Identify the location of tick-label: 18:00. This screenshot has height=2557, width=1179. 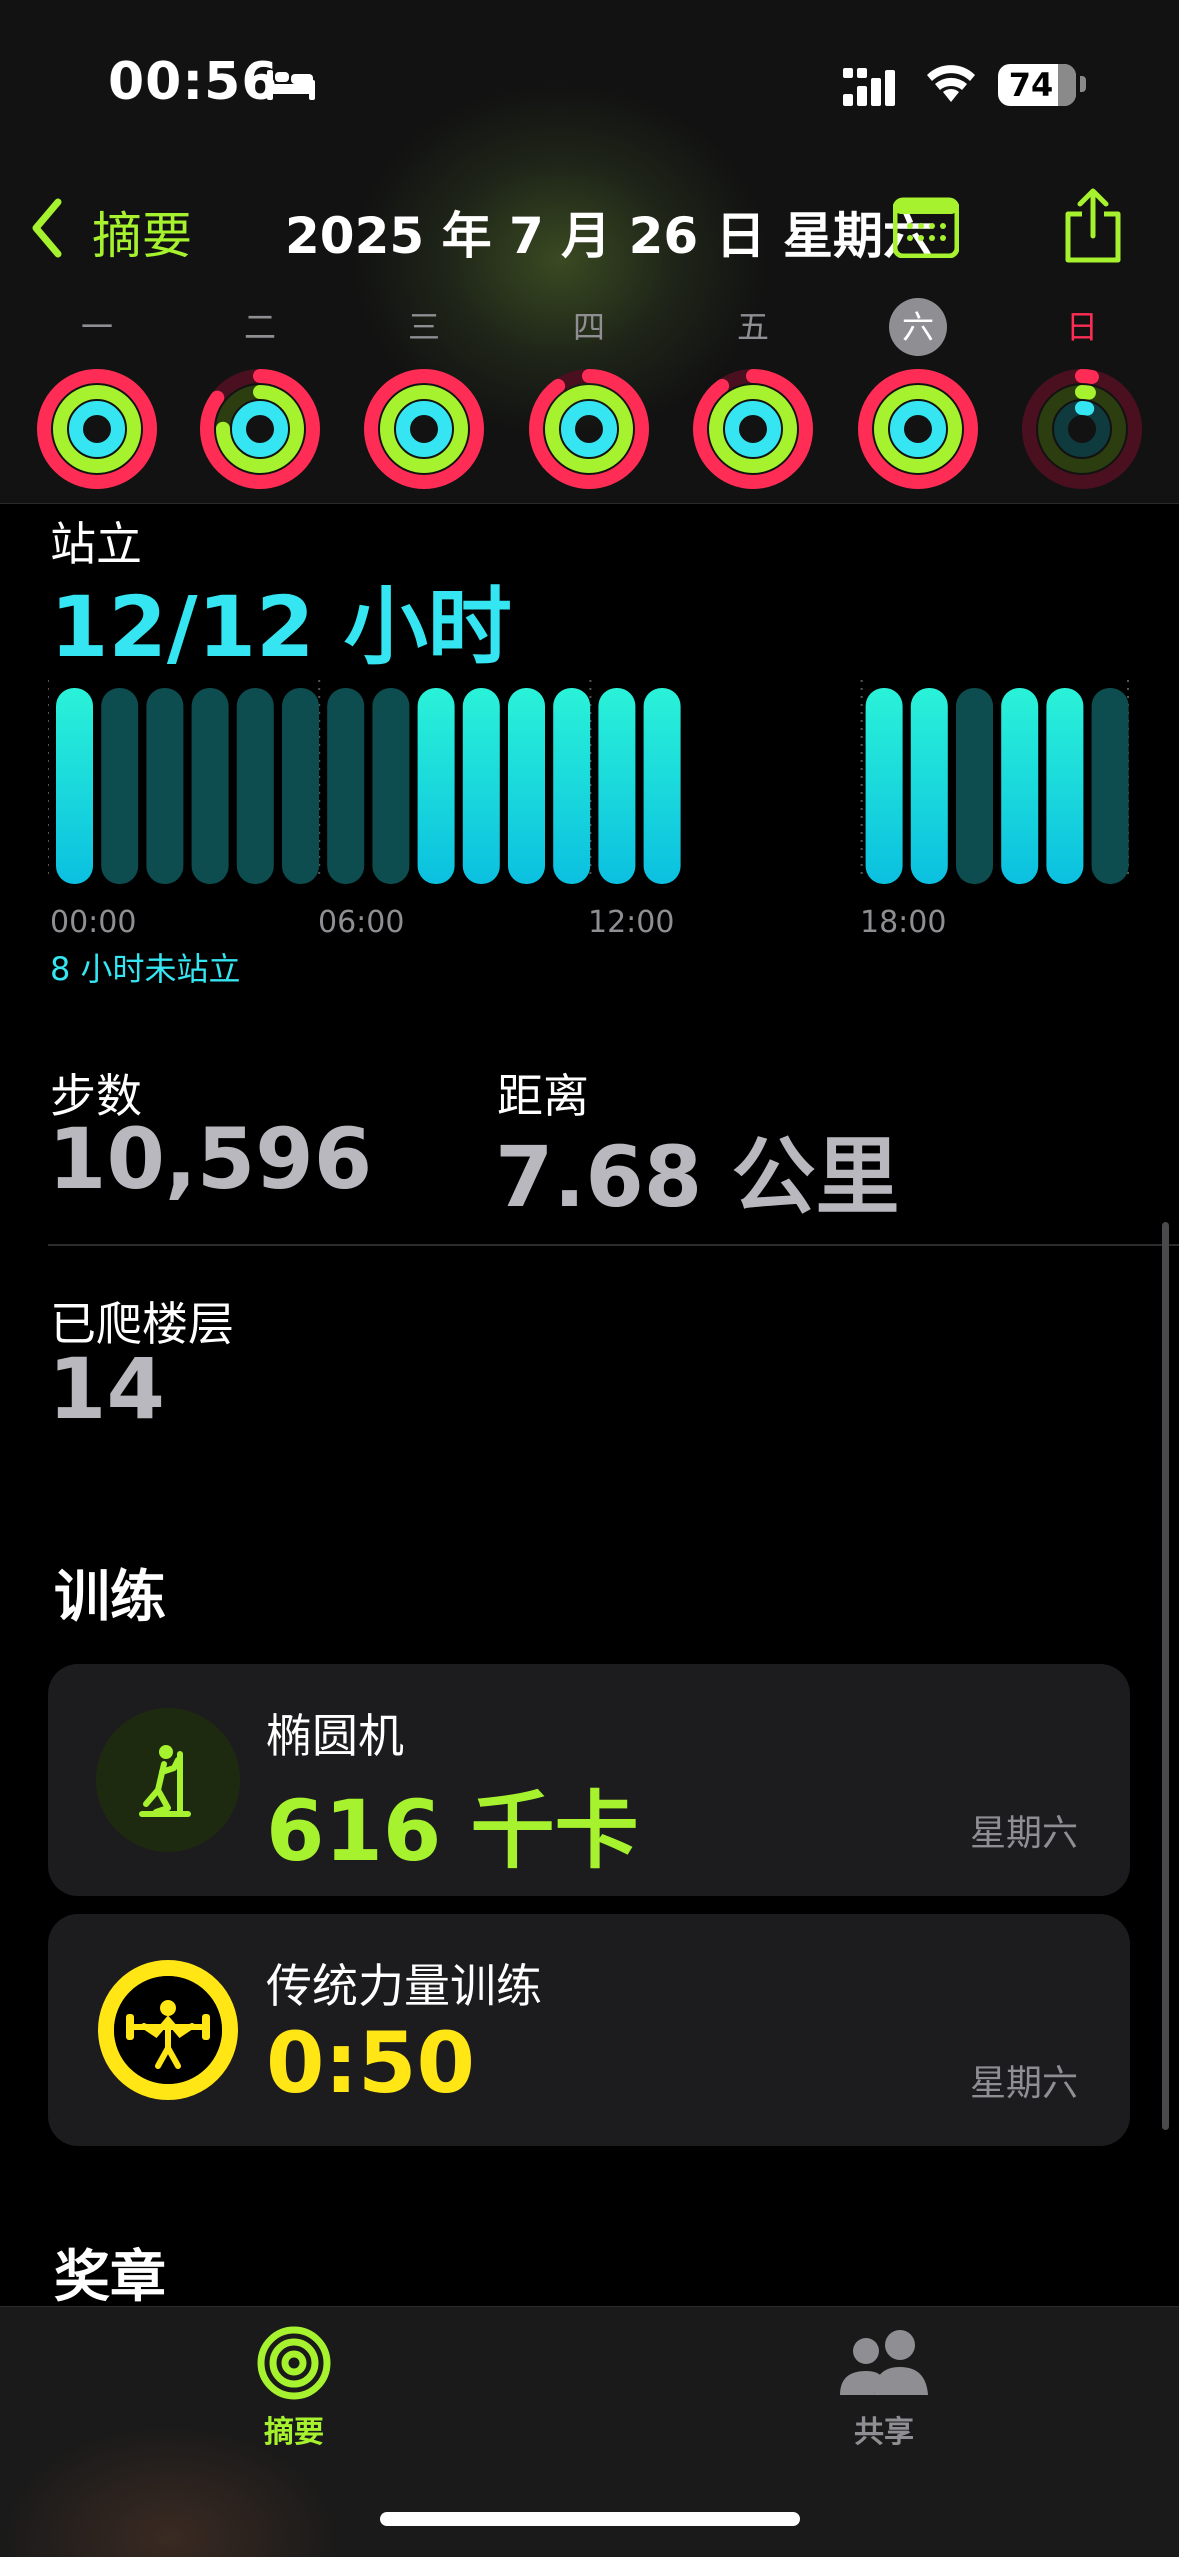
(903, 922).